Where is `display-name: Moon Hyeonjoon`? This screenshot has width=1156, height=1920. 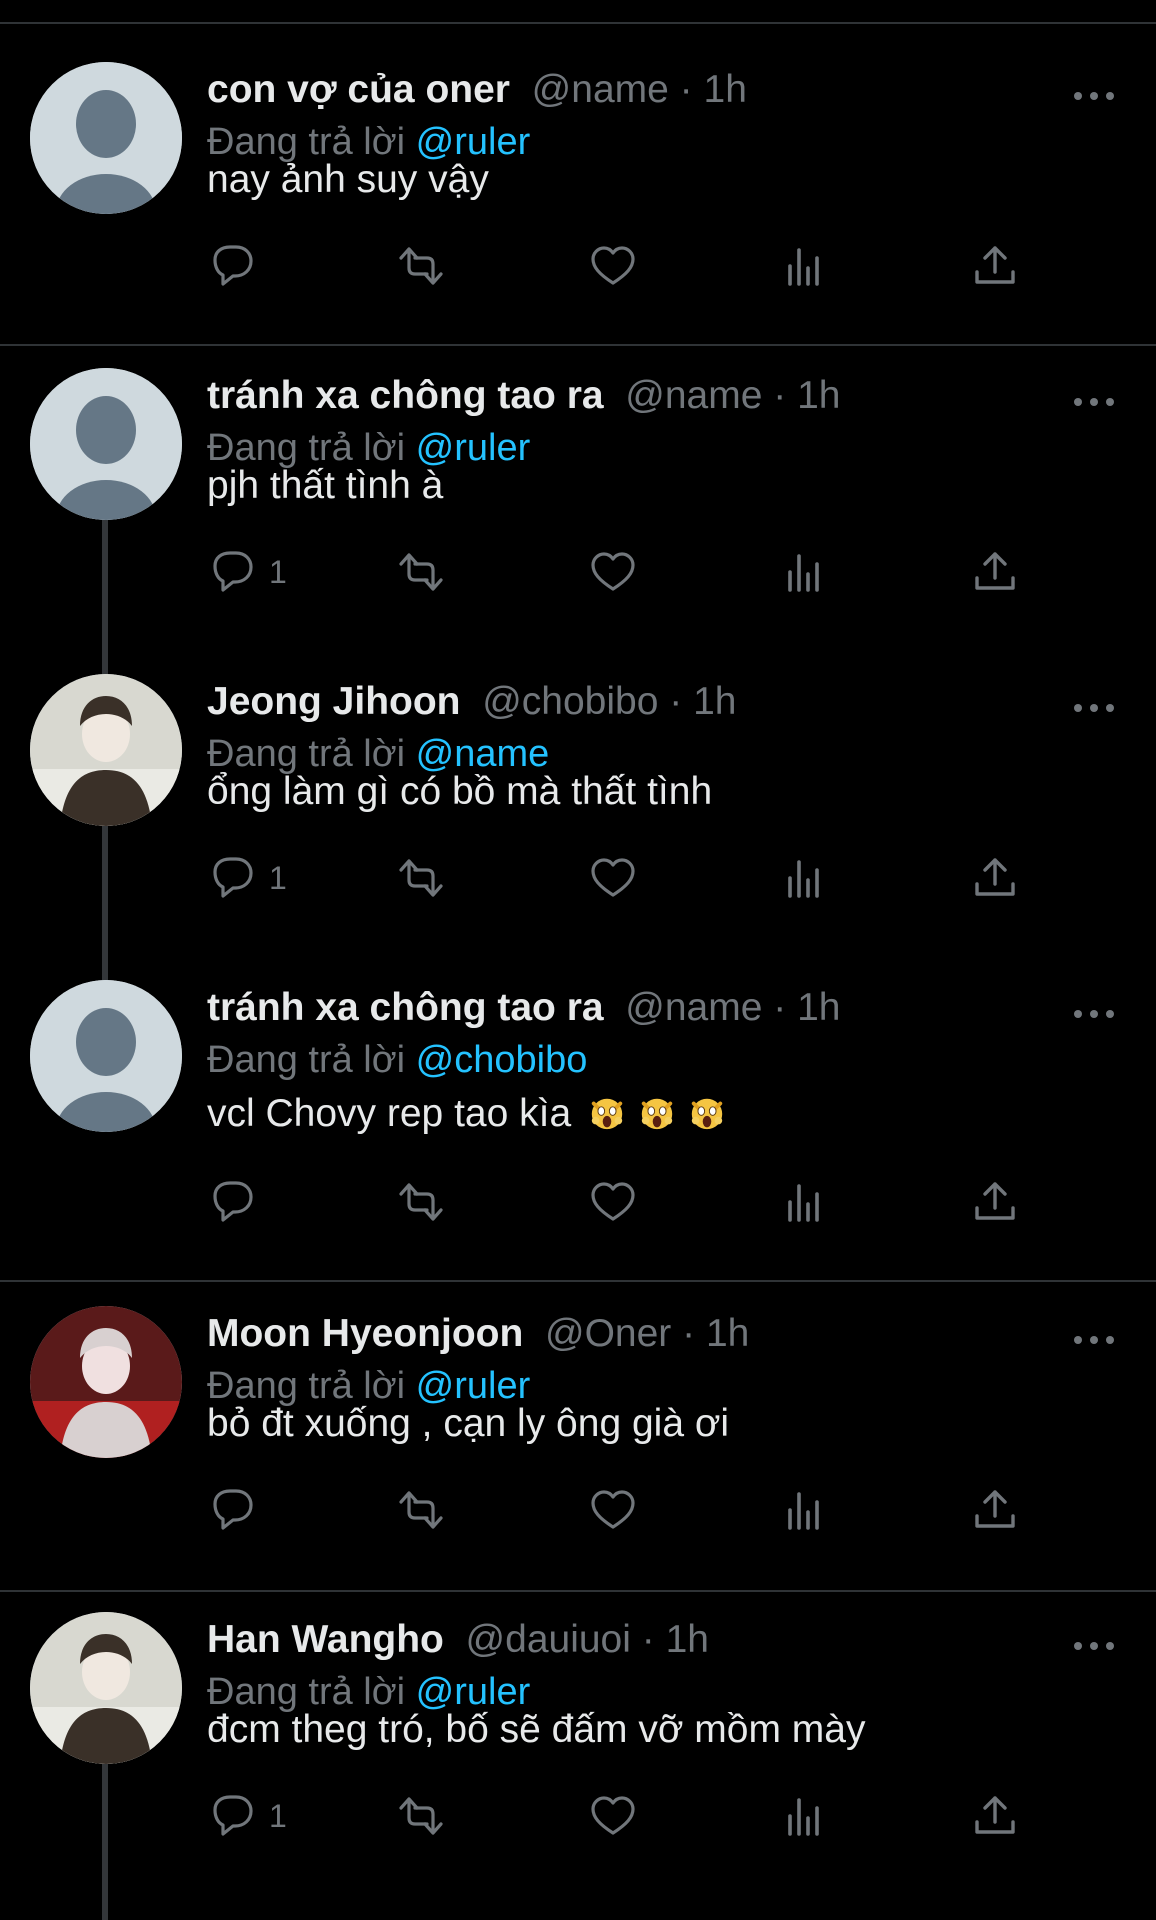
display-name: Moon Hyeonjoon is located at coordinates (365, 1333).